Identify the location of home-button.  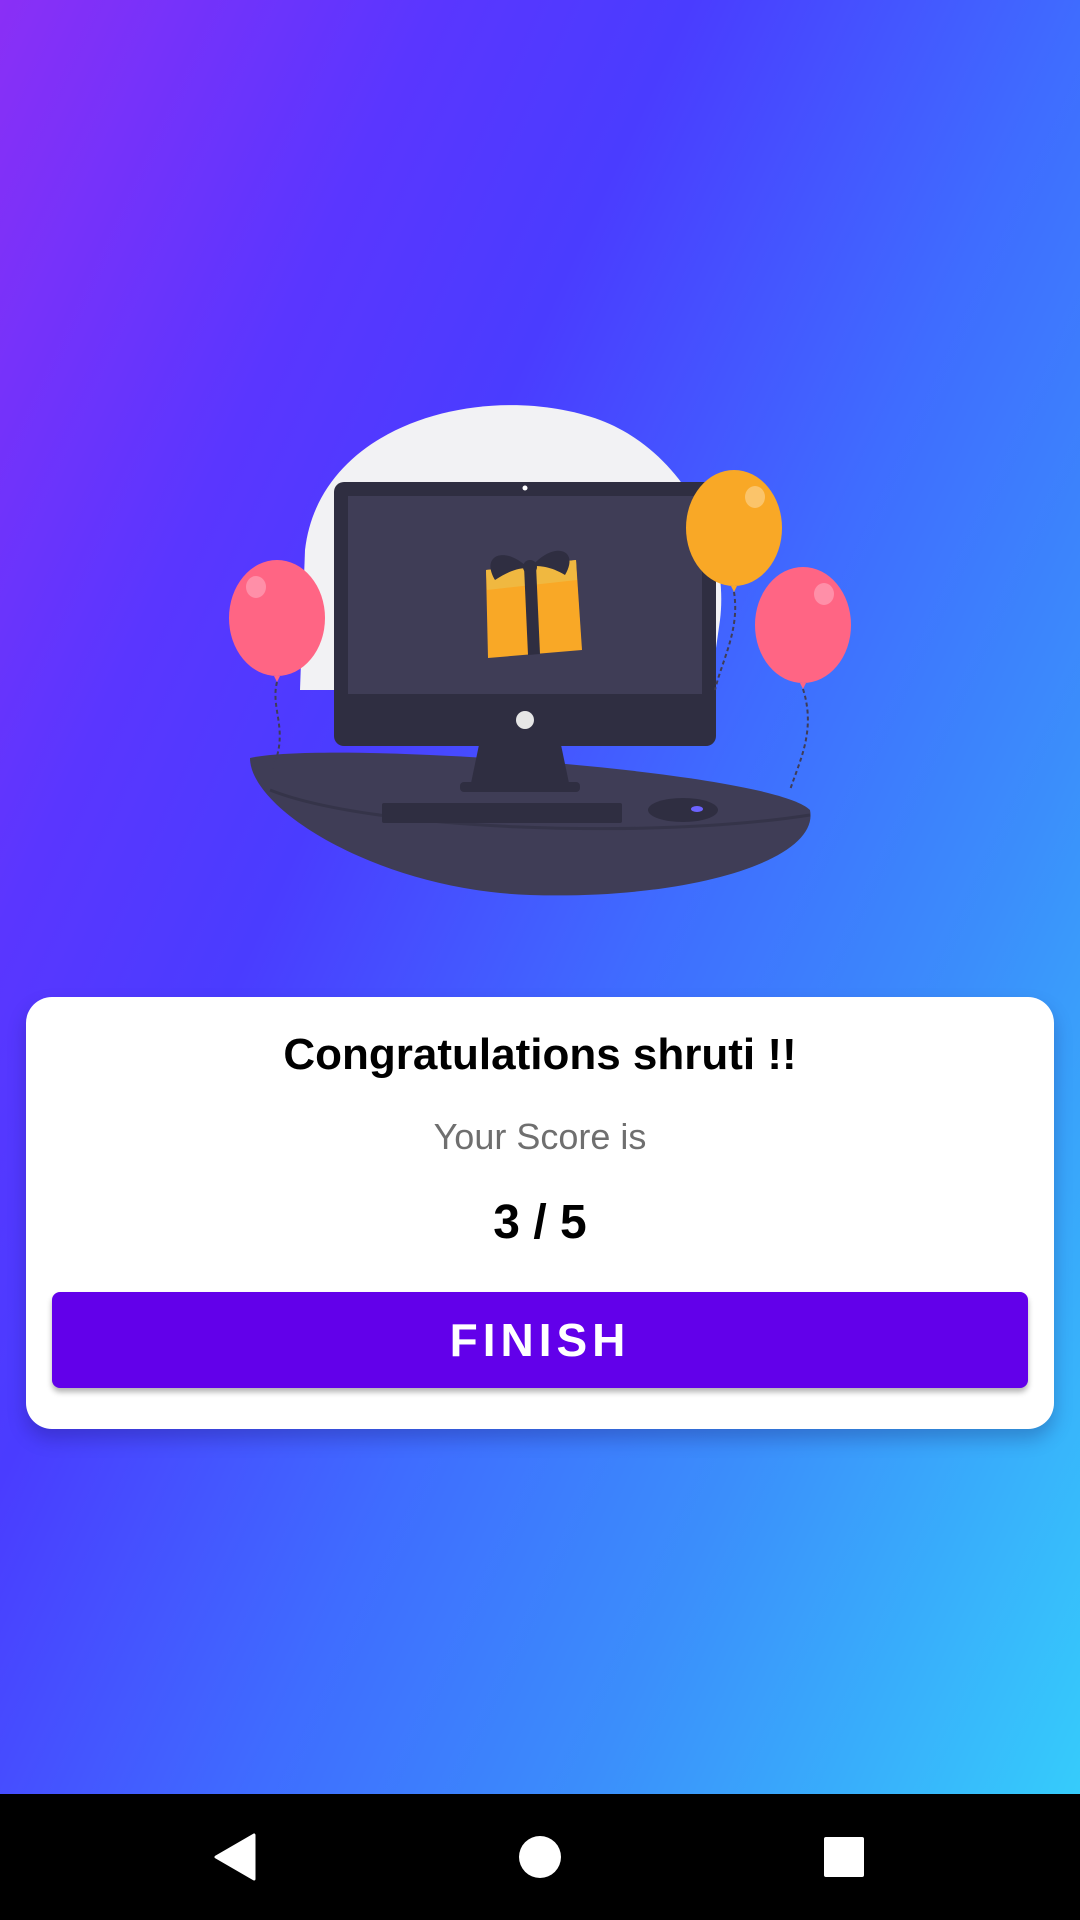
(540, 1857).